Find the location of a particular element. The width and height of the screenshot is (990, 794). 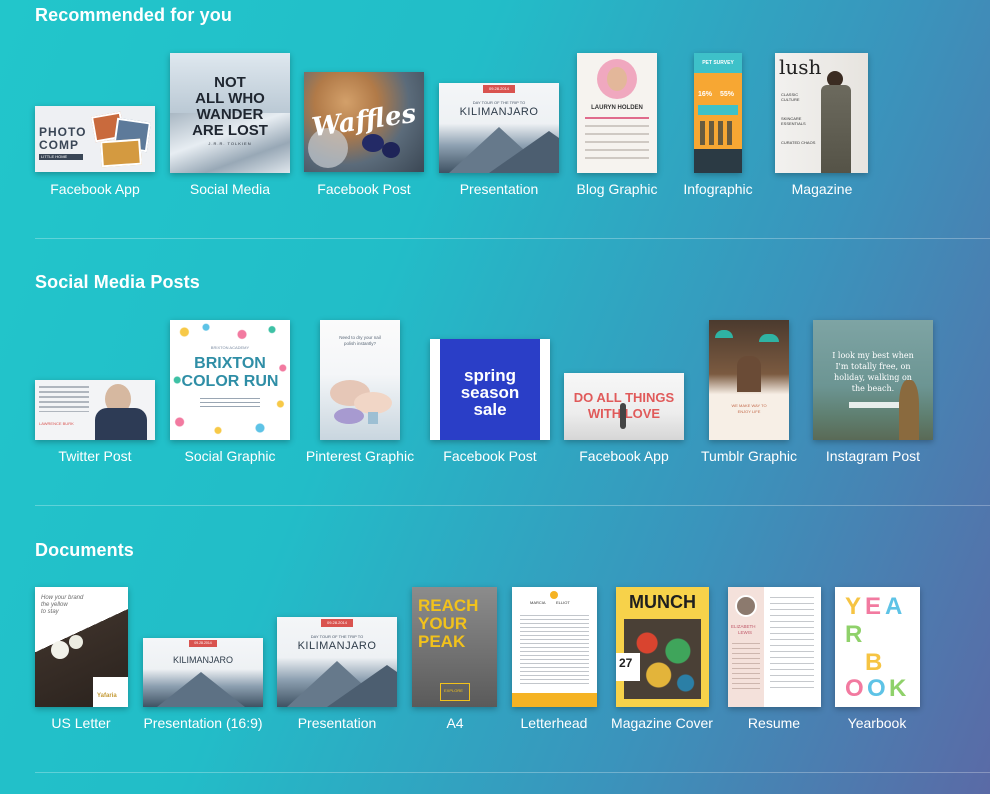

template-label: Social Media is located at coordinates (230, 189).